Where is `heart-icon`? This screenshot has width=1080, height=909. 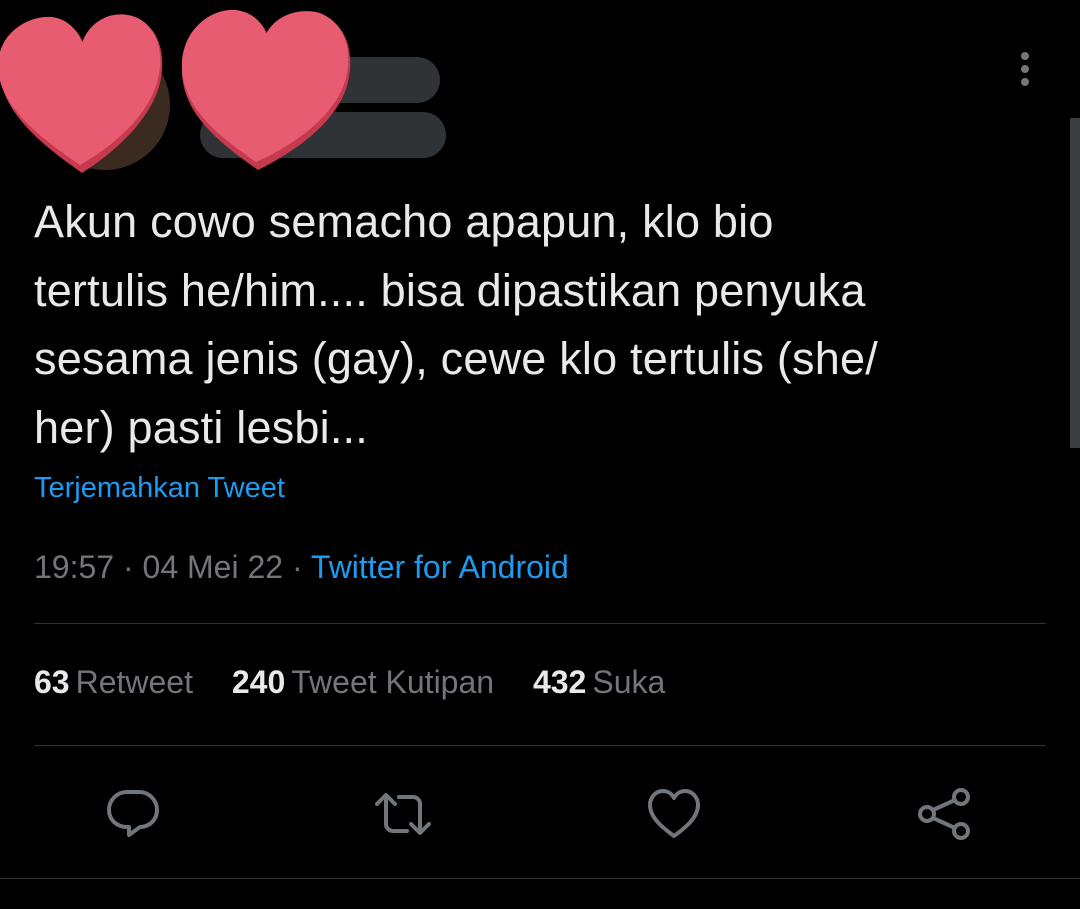
heart-icon is located at coordinates (674, 813).